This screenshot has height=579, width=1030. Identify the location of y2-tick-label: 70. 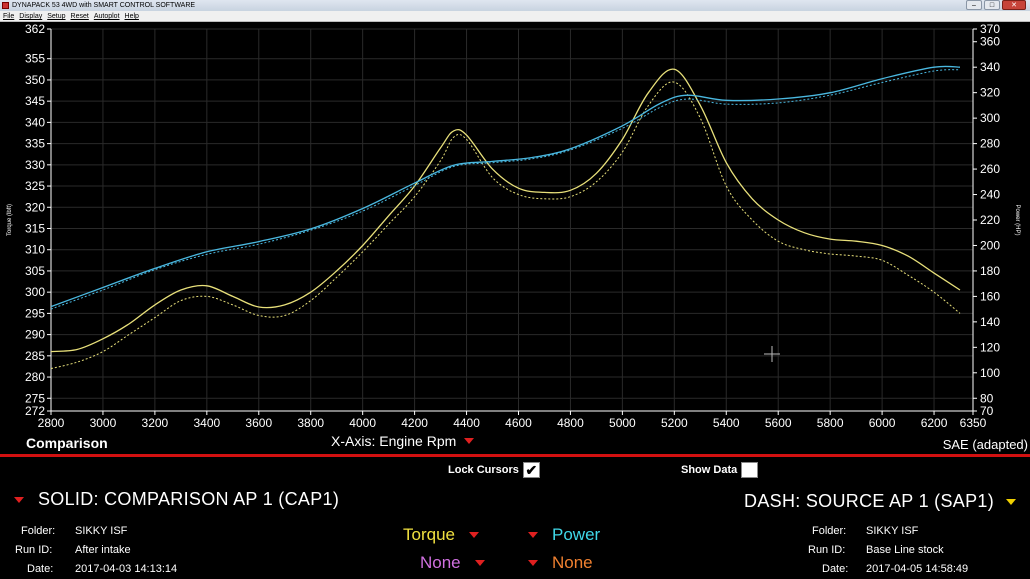
(987, 411).